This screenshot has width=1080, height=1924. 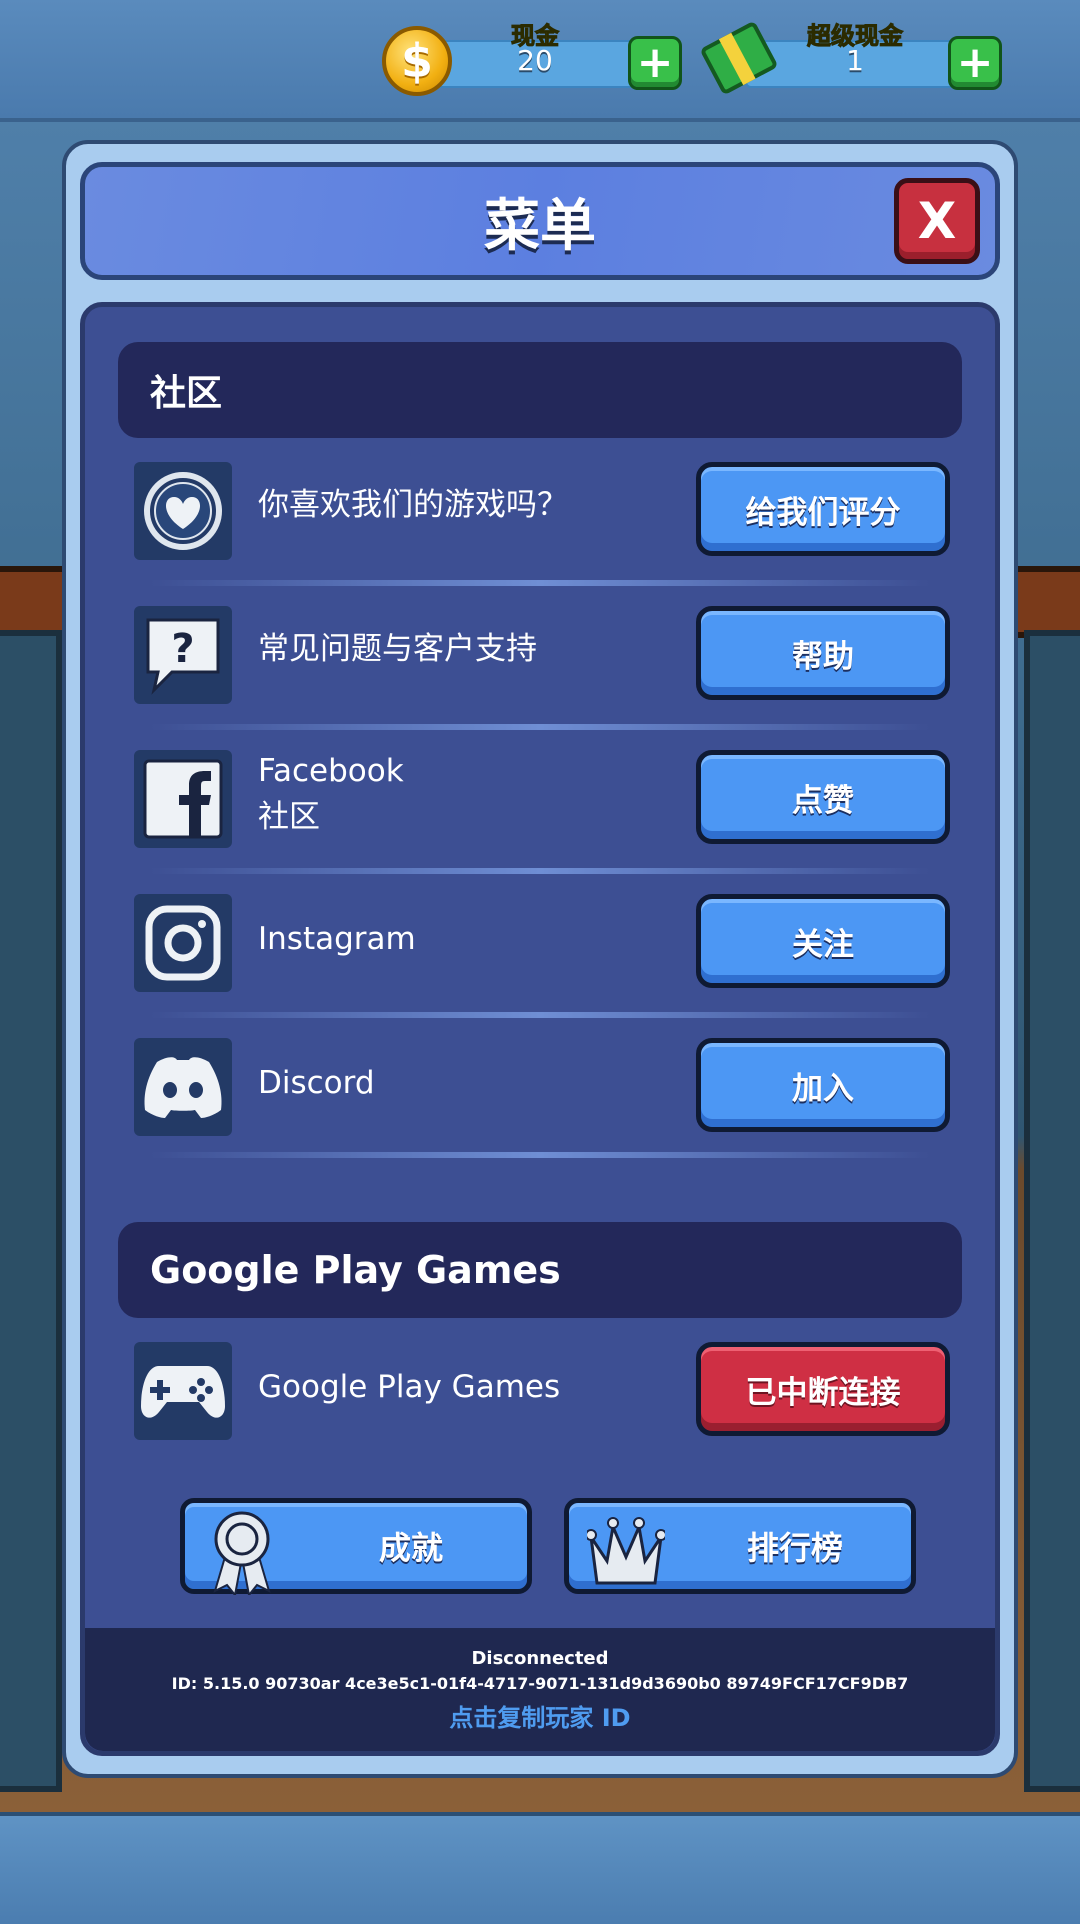 I want to click on coin-icon: $, so click(x=417, y=61).